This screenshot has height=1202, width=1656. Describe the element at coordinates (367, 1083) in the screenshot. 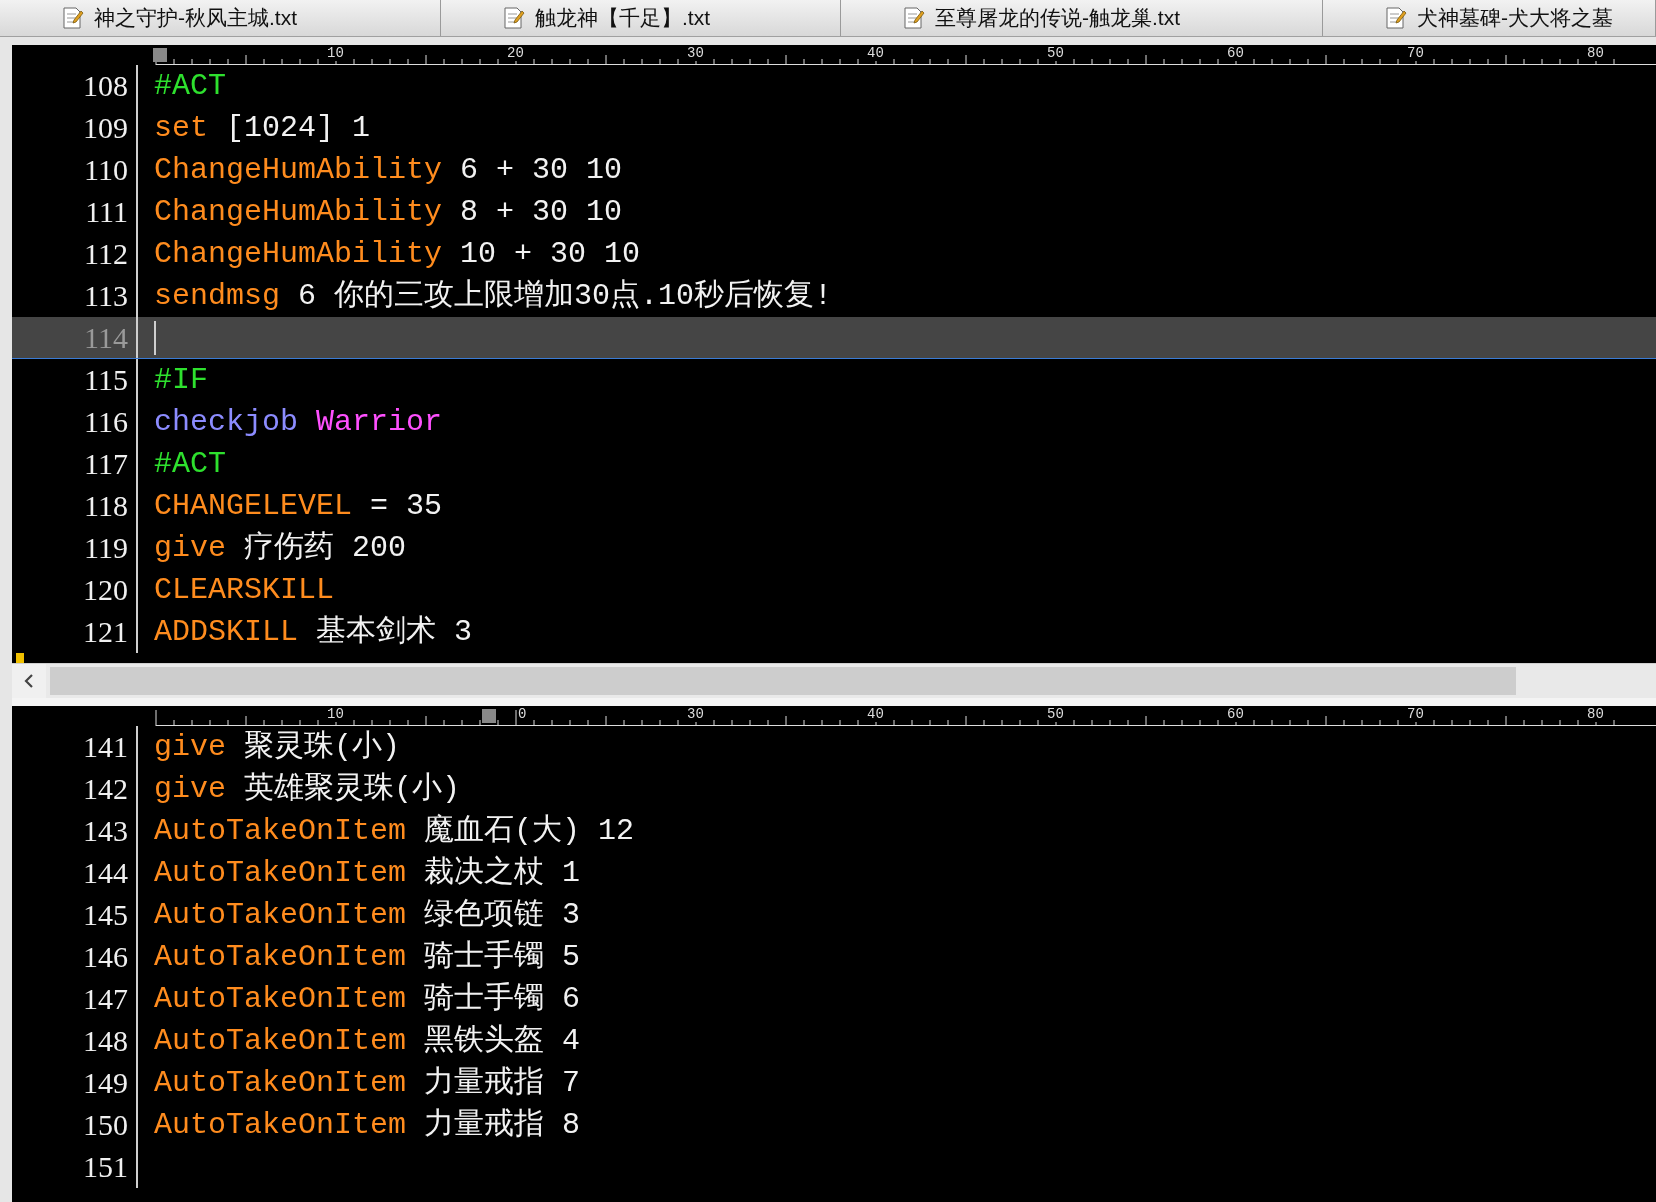

I see `code-line: AutoTakeOnItem 力量戒指 7` at that location.